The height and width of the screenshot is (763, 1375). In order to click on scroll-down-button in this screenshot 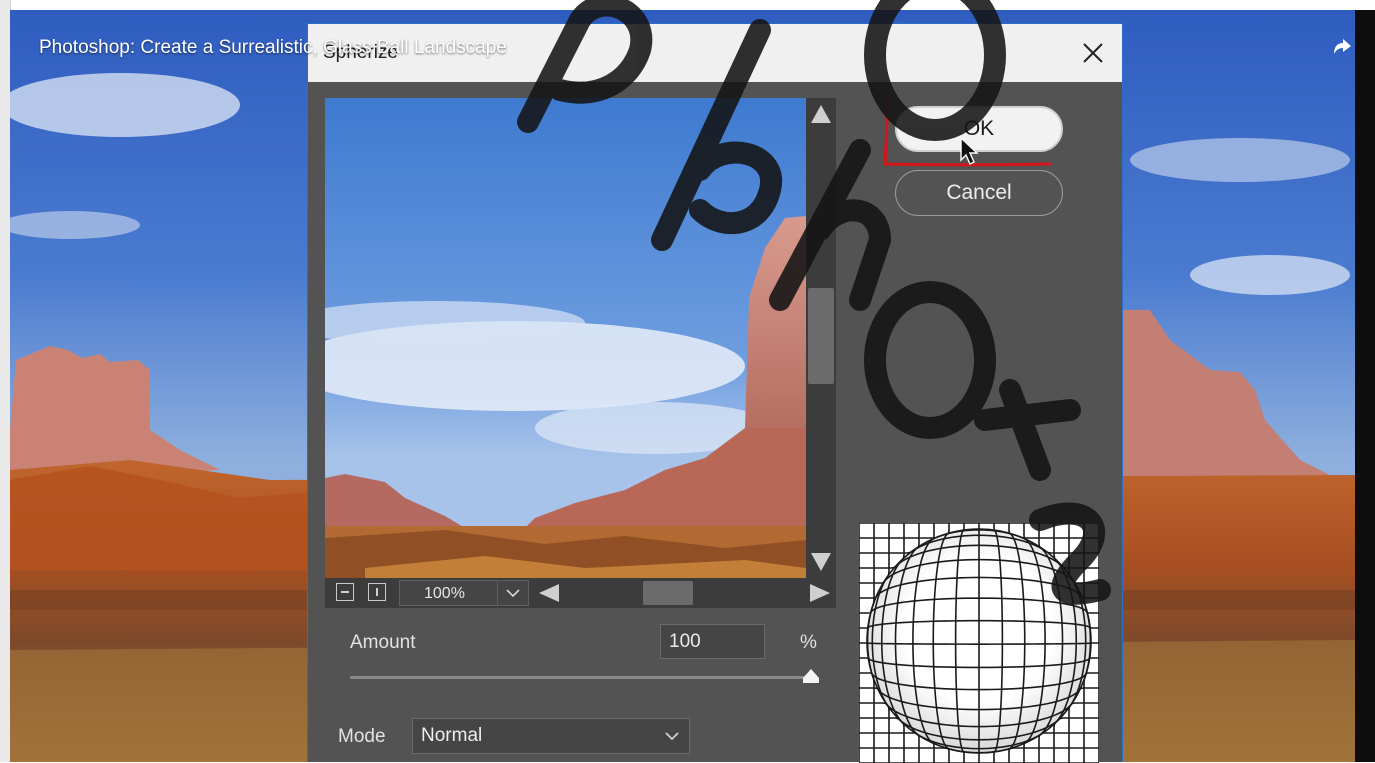, I will do `click(821, 562)`.